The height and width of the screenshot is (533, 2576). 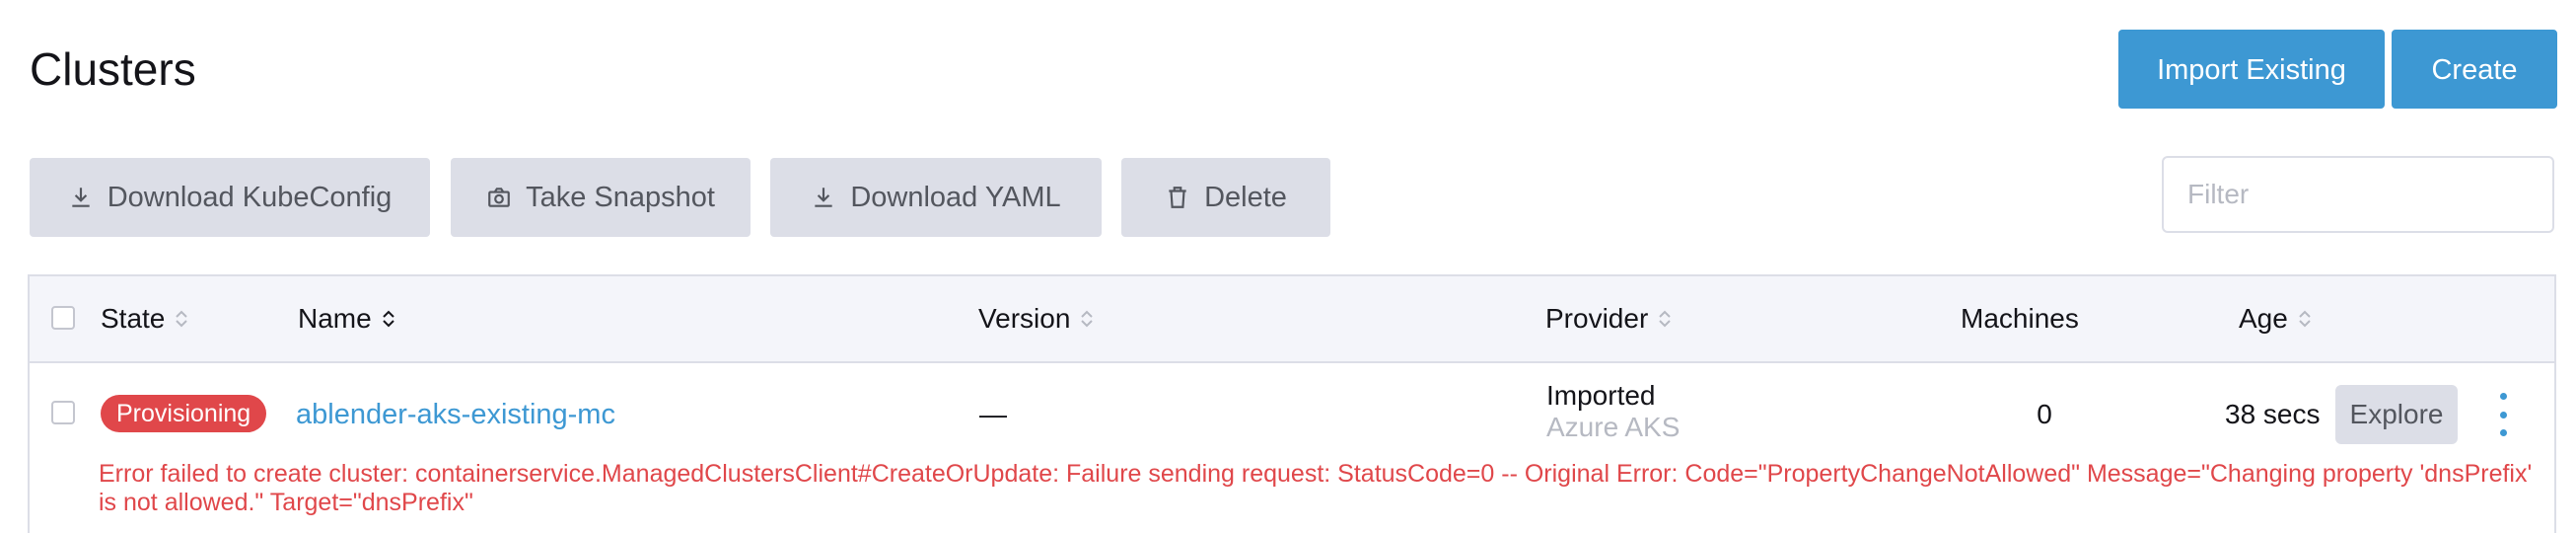 What do you see at coordinates (63, 412) in the screenshot?
I see `row-checkbox` at bounding box center [63, 412].